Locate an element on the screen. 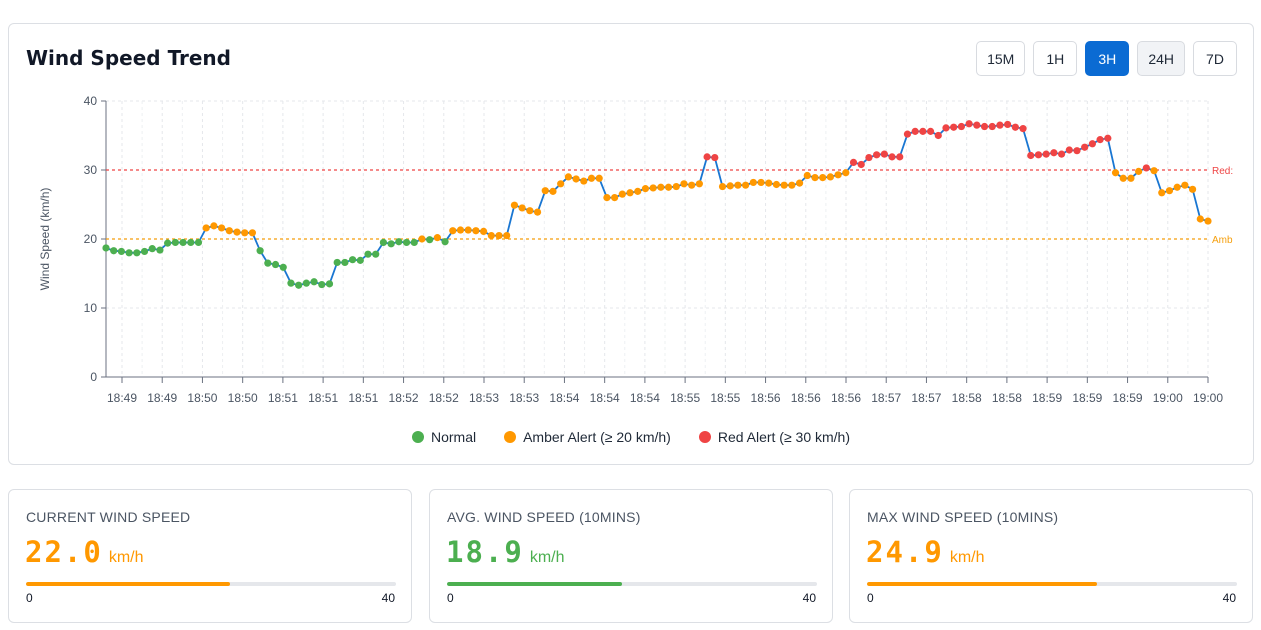 The image size is (1261, 630). stat-value: 22.0 is located at coordinates (64, 552).